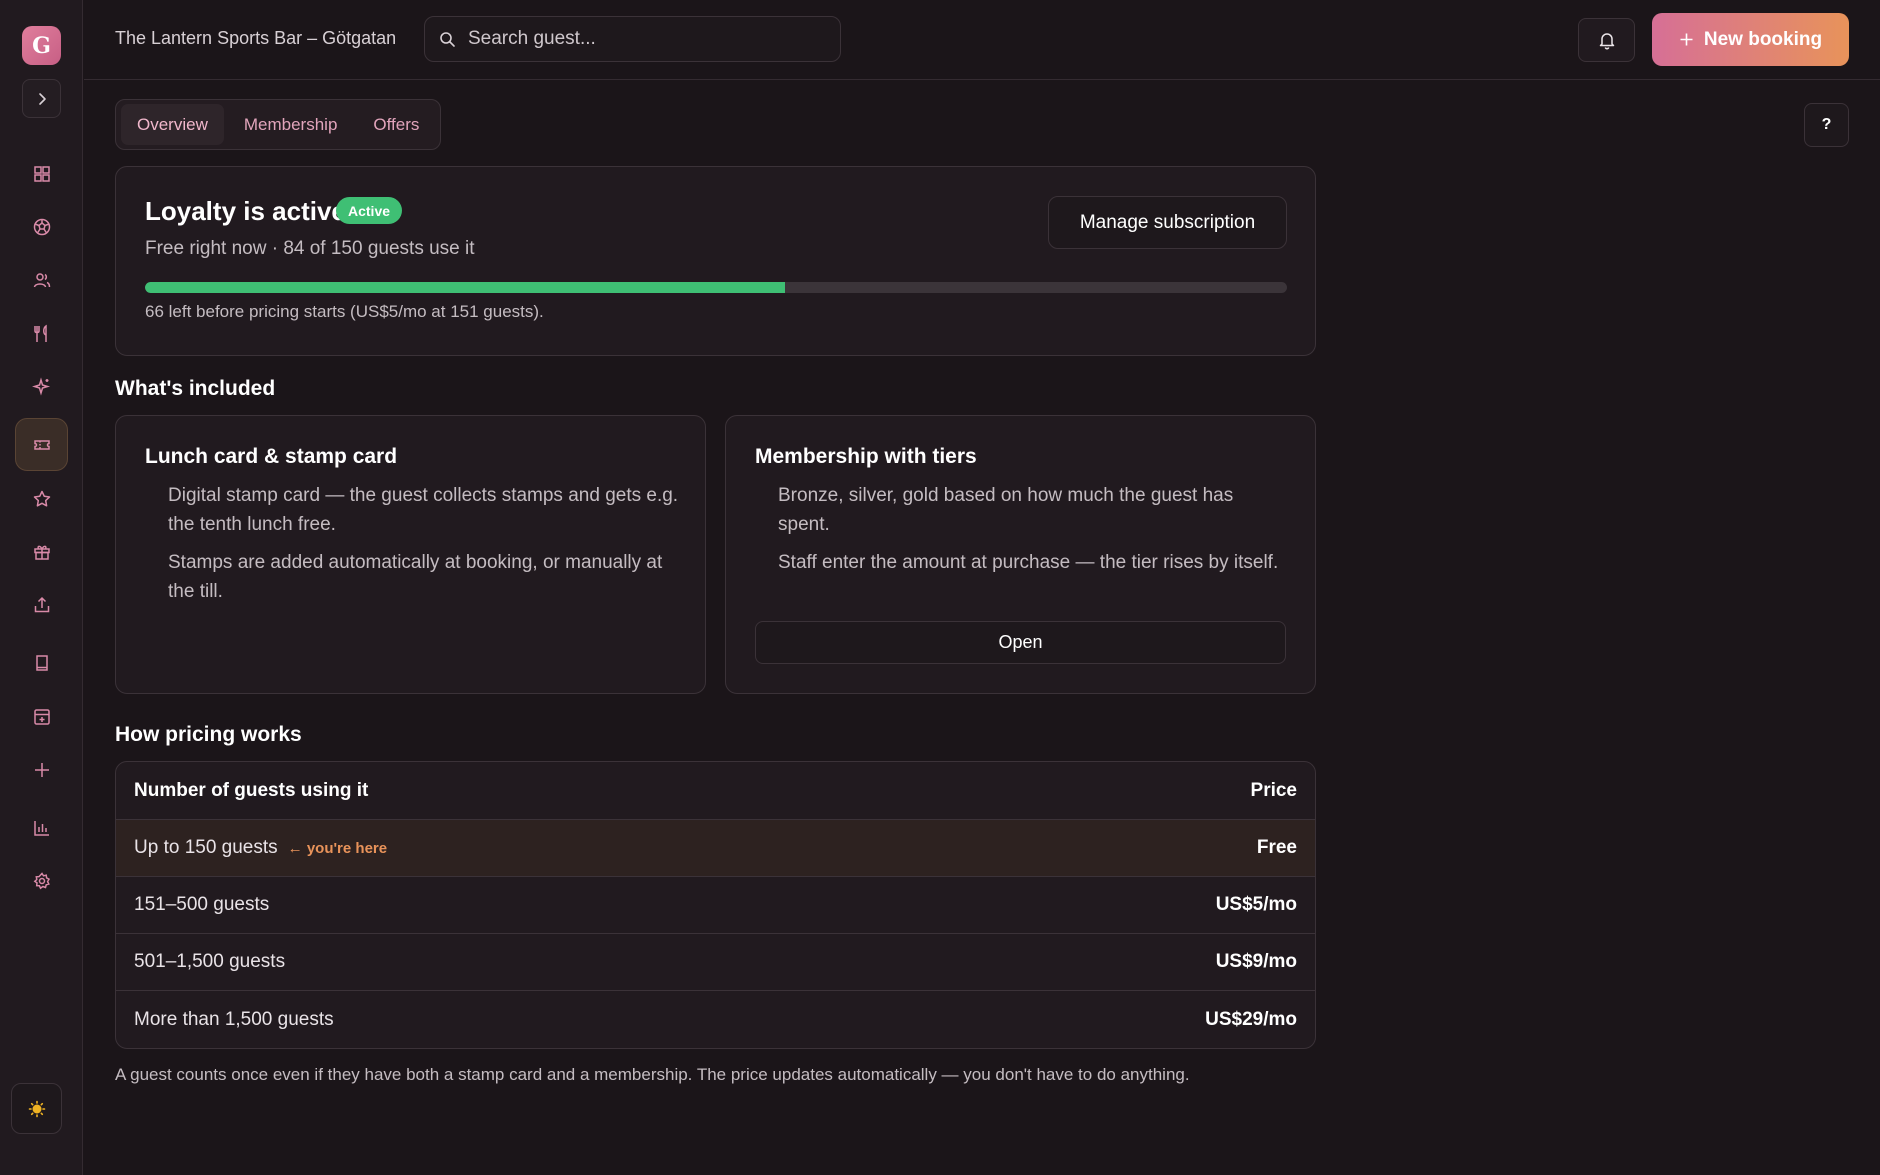  I want to click on nav-loyalty, so click(41, 444).